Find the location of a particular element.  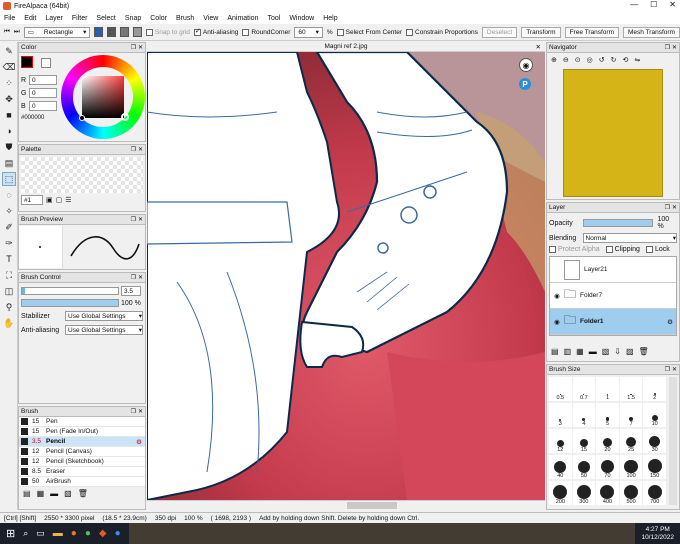

round-corner-value: 60 ▾ is located at coordinates (308, 32).